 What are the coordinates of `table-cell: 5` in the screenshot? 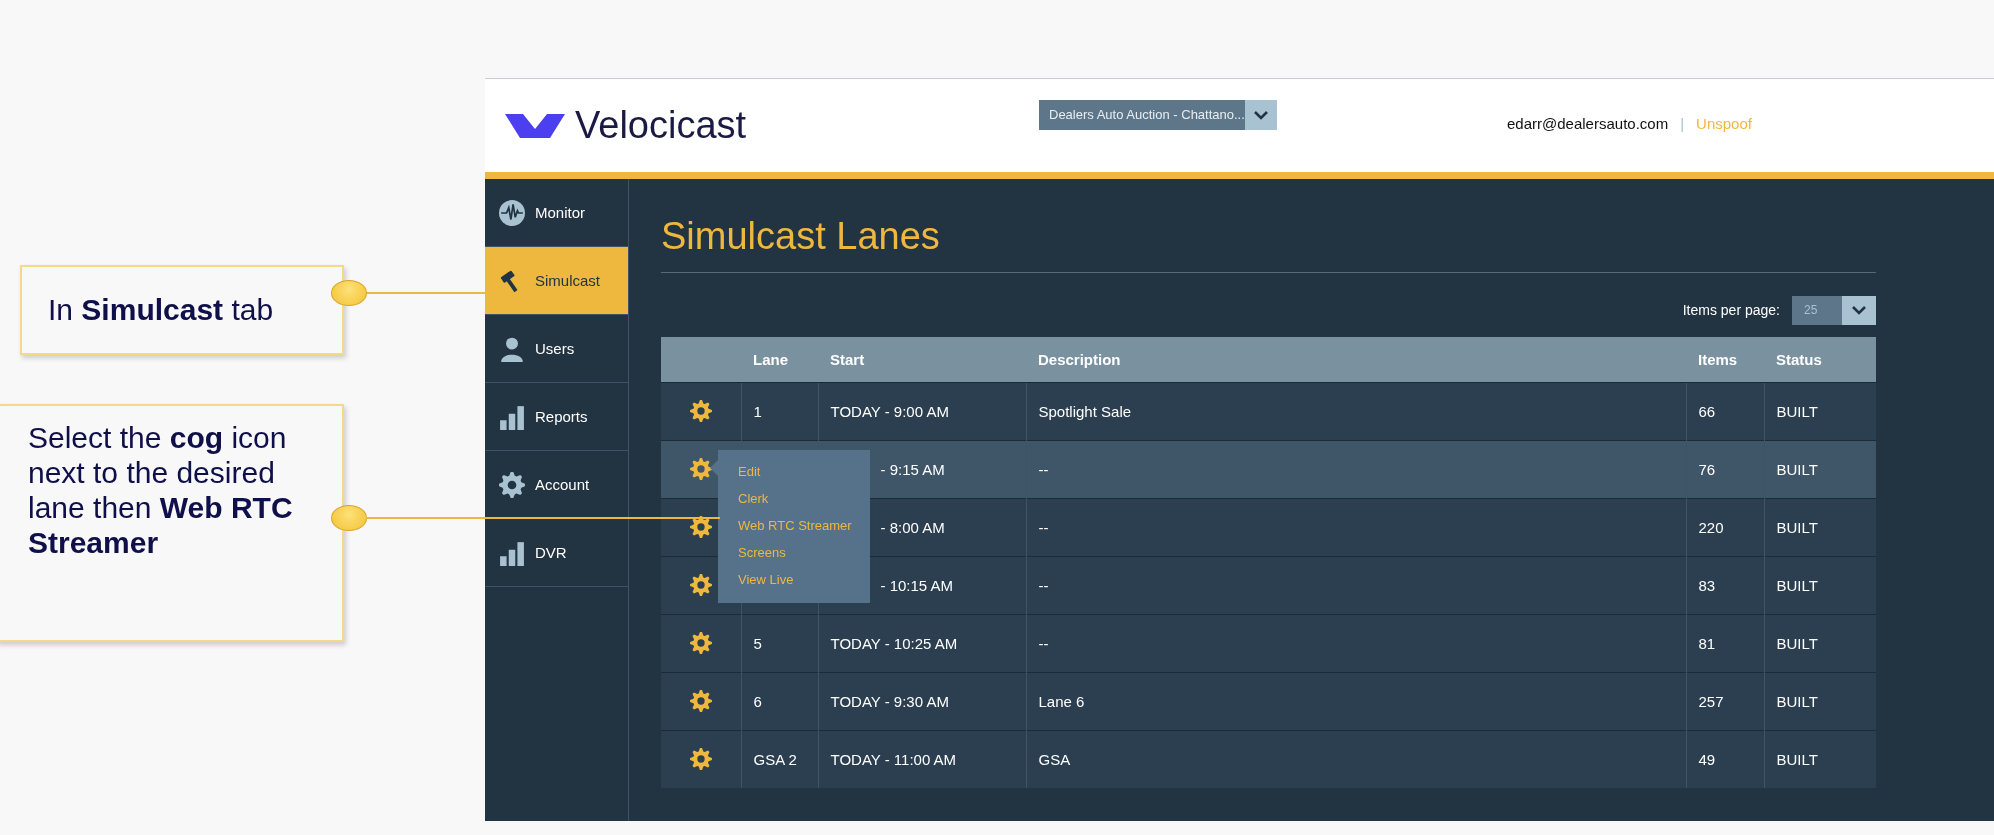 It's located at (757, 643).